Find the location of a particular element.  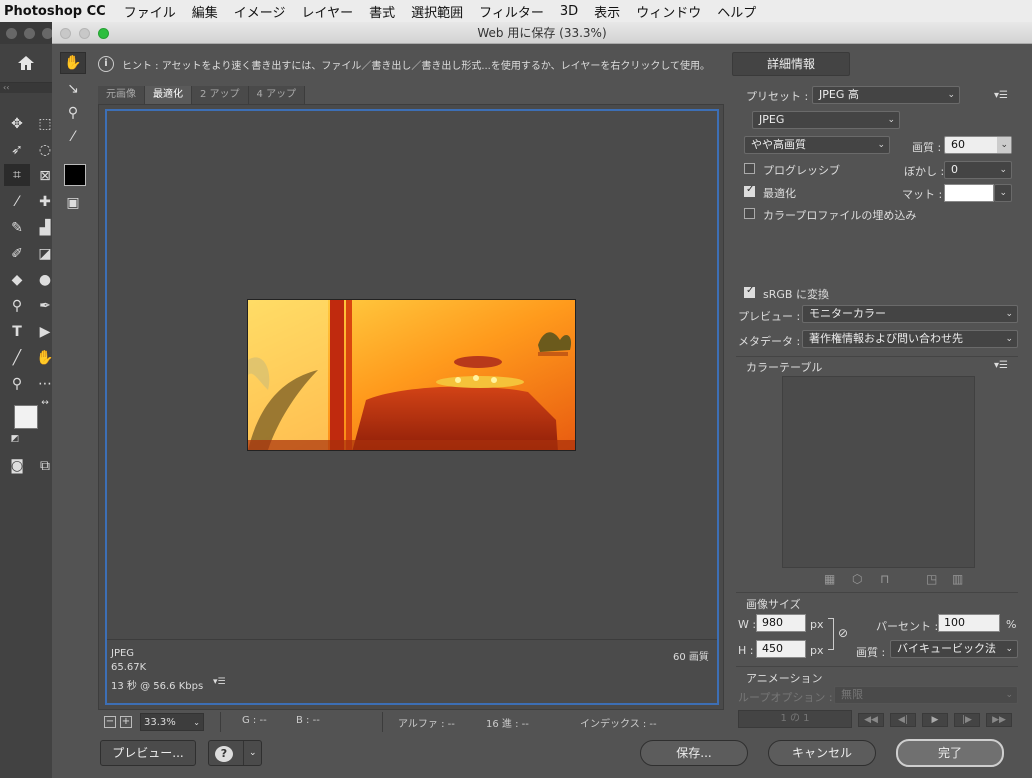

embed-profile-checkbox is located at coordinates (749, 213).